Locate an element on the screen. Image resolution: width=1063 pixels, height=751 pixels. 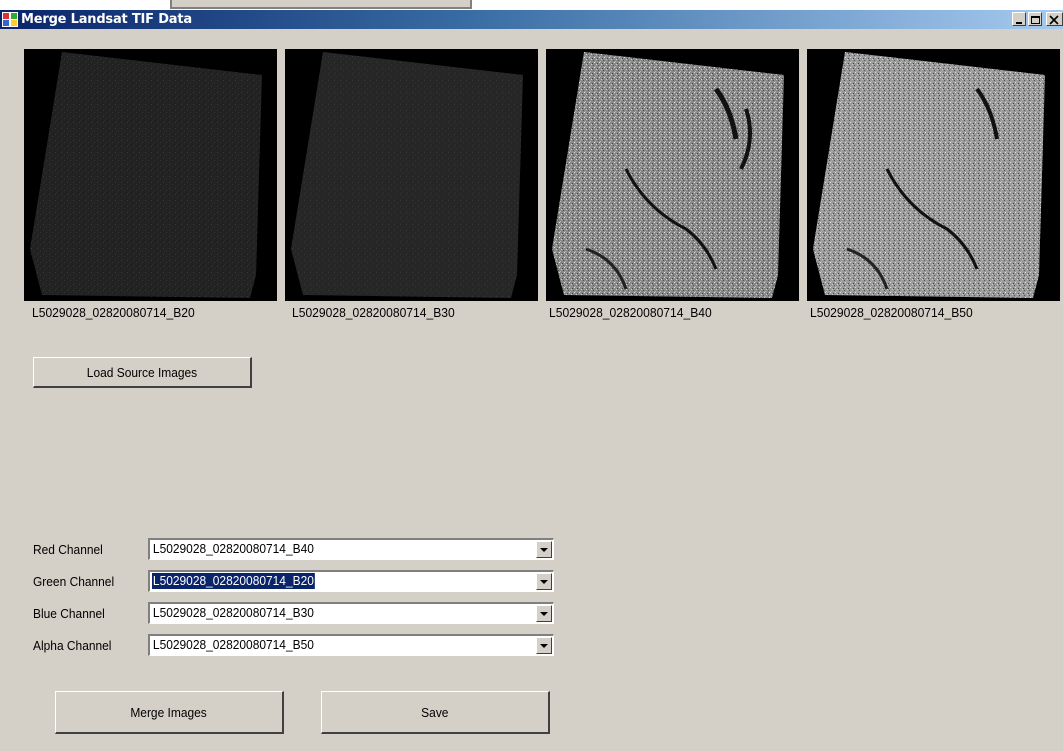
load-source-images-button: Load Source Images is located at coordinates (142, 372).